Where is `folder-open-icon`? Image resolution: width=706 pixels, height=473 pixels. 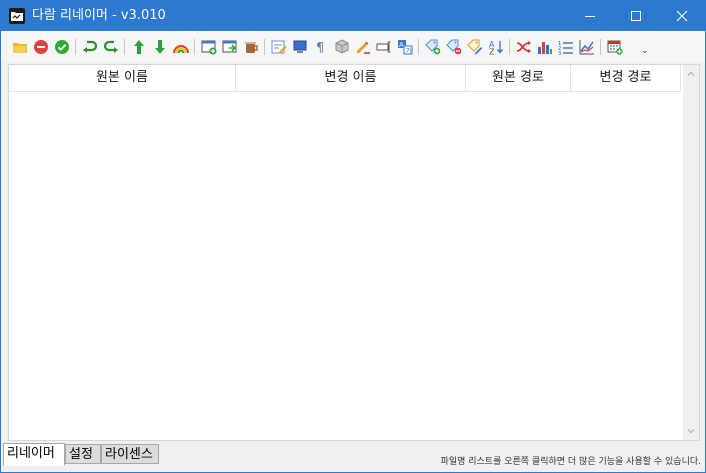 folder-open-icon is located at coordinates (20, 48).